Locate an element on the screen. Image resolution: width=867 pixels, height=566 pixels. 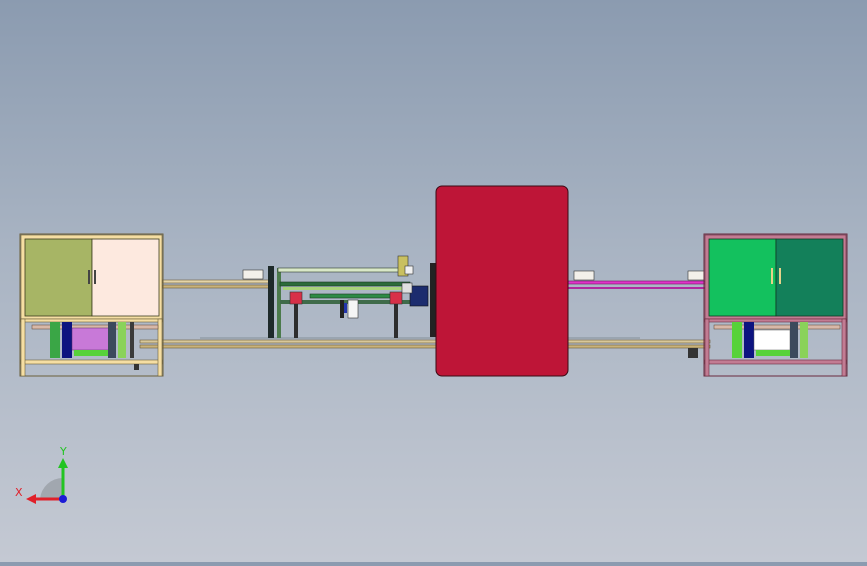
left-sensor-block is located at coordinates (253, 274).